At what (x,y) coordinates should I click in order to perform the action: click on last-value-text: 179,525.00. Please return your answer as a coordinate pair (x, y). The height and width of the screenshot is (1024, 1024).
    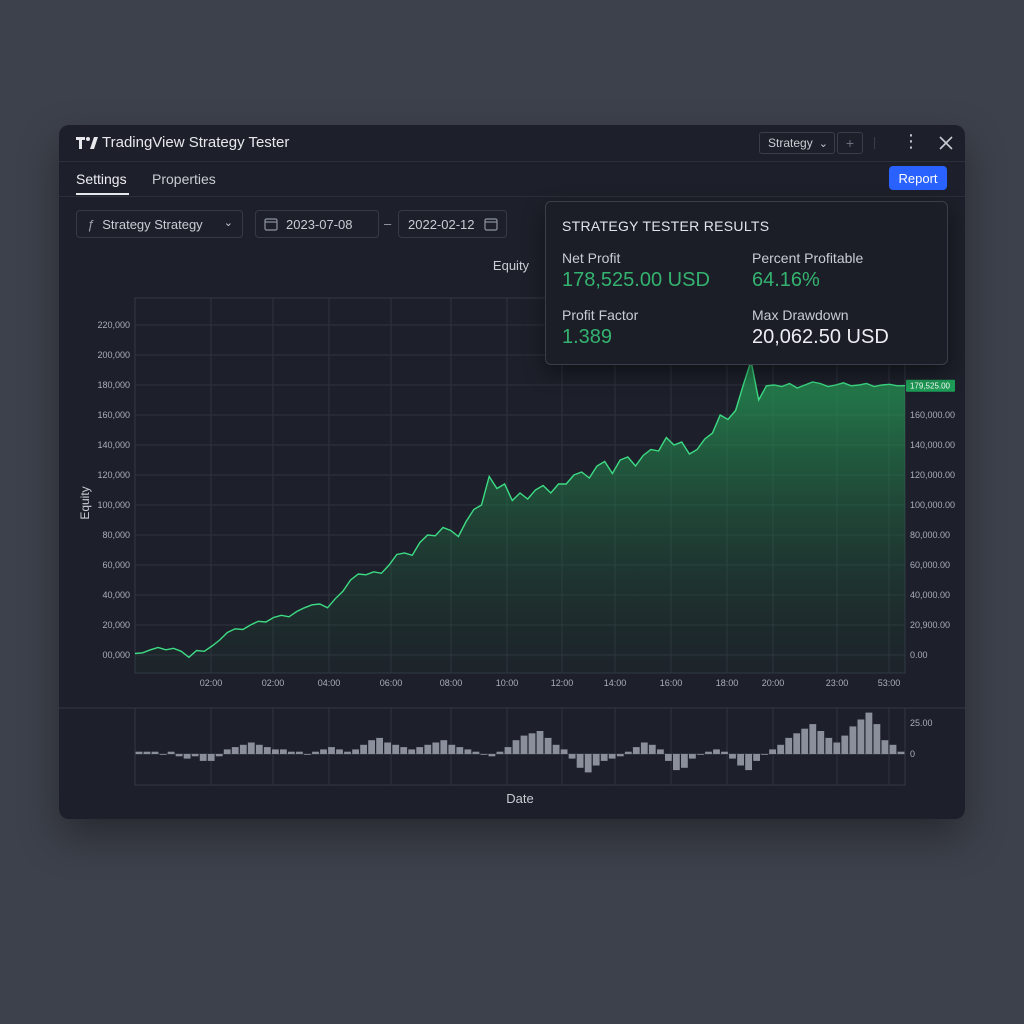
    Looking at the image, I should click on (930, 386).